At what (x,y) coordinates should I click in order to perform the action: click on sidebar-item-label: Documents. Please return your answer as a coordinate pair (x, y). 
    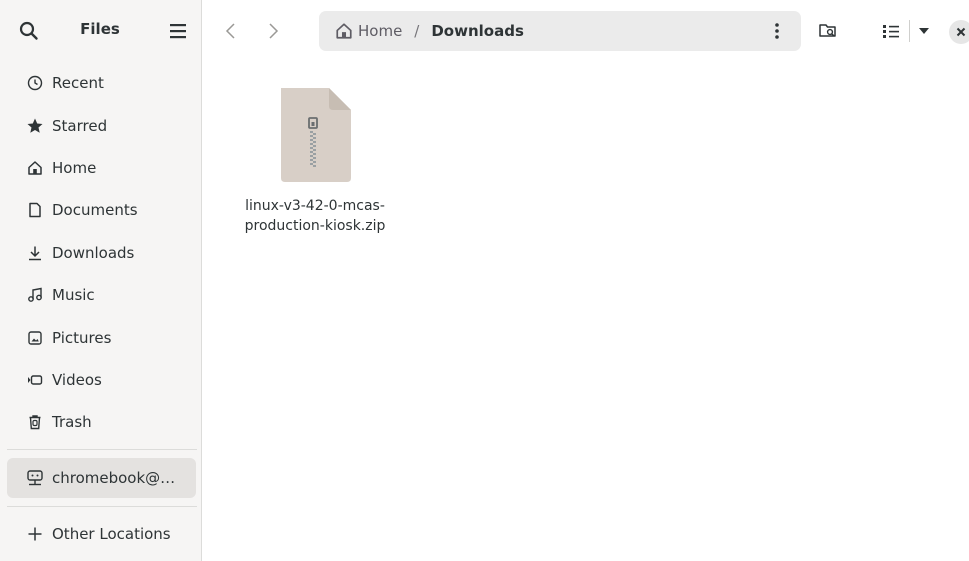
    Looking at the image, I should click on (95, 210).